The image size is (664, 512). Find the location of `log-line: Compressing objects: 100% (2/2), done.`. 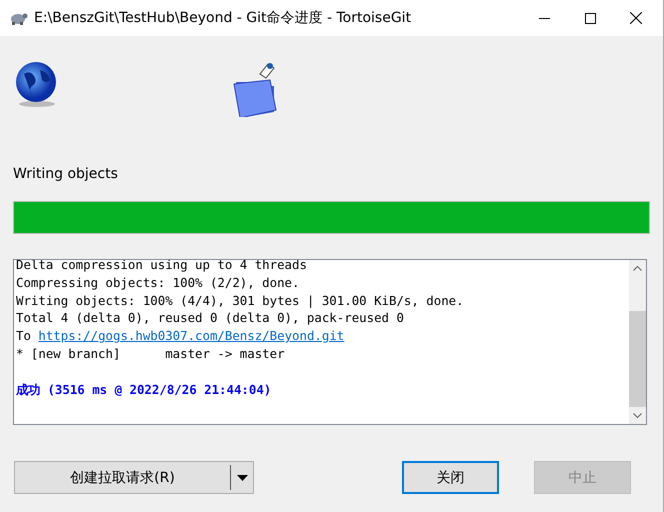

log-line: Compressing objects: 100% (2/2), done. is located at coordinates (158, 282).